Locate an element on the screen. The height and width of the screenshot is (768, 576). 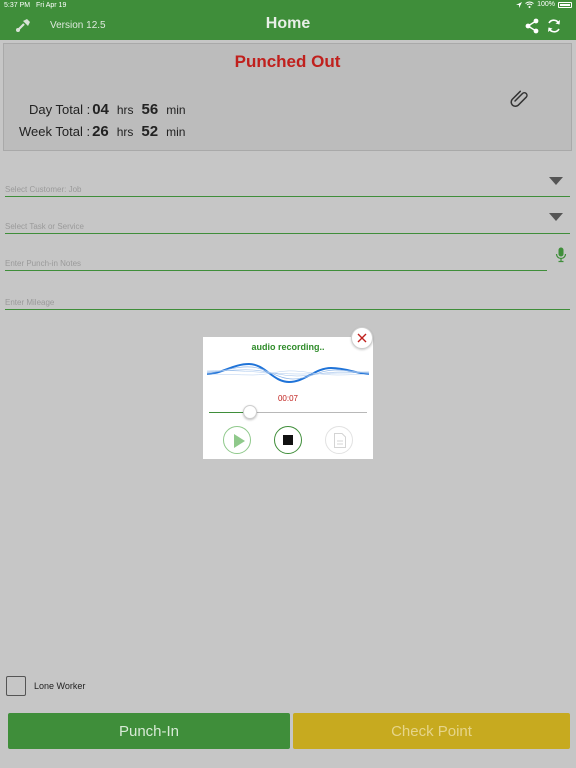
status-indicators: 100% is located at coordinates (544, 4).